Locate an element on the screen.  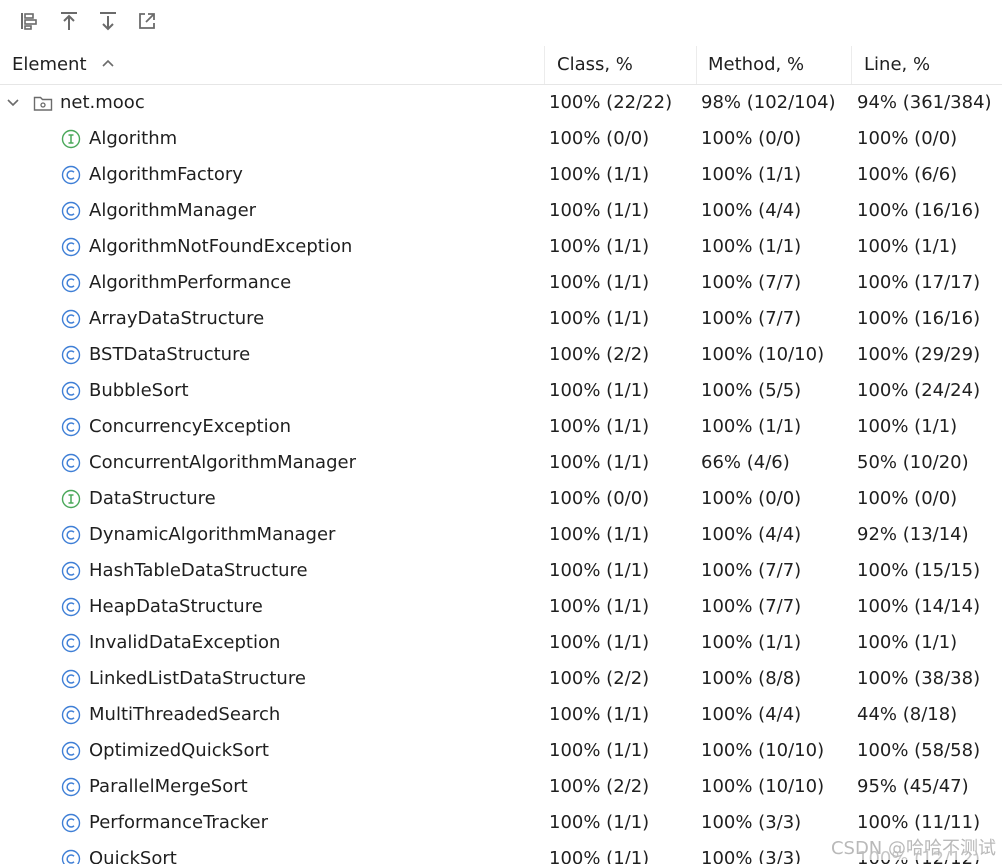
open-external-button is located at coordinates (147, 21).